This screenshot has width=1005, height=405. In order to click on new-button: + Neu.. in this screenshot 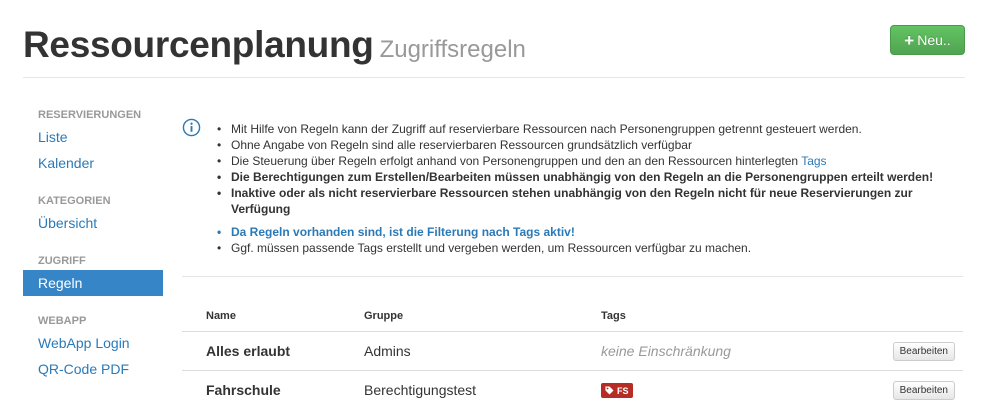, I will do `click(927, 40)`.